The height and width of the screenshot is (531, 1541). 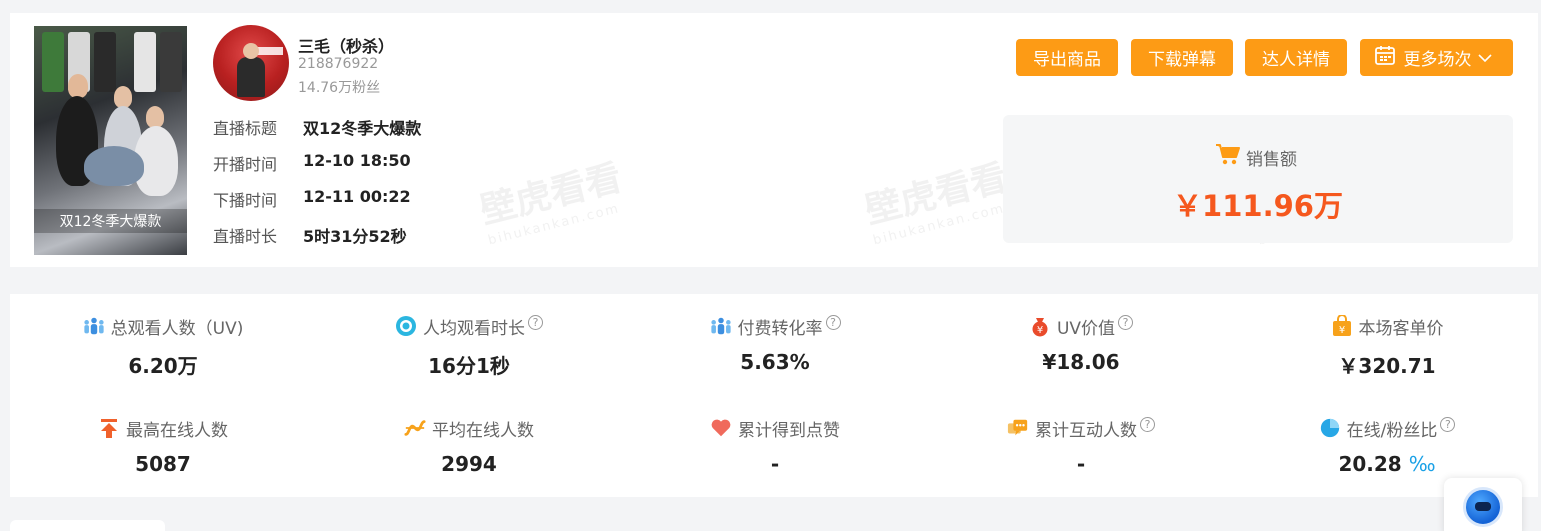 What do you see at coordinates (775, 362) in the screenshot?
I see `stat-value: 5.63%` at bounding box center [775, 362].